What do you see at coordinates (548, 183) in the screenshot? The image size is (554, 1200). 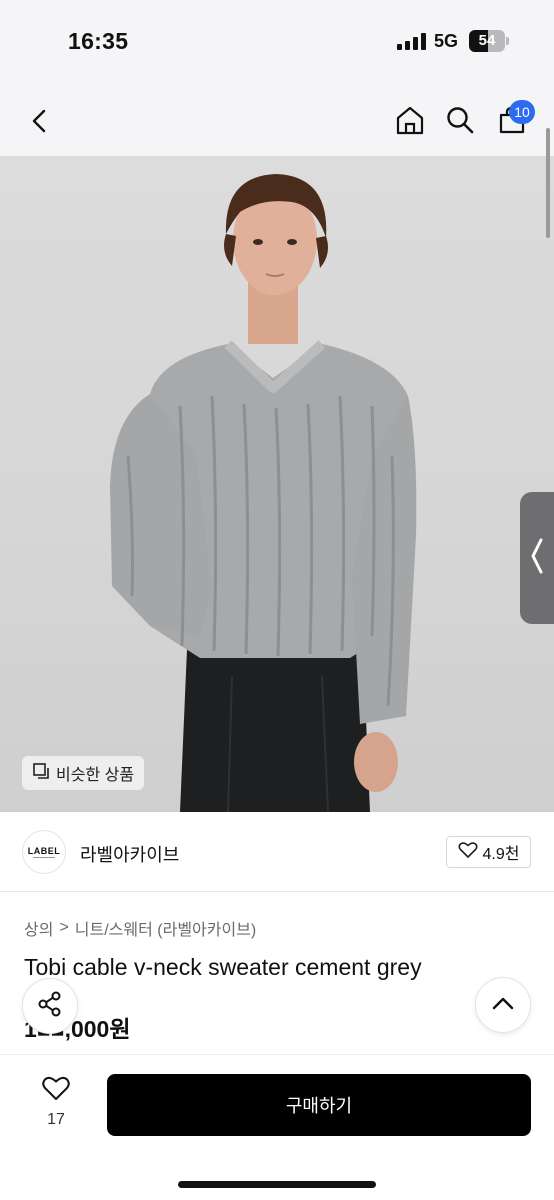 I see `scrollbar` at bounding box center [548, 183].